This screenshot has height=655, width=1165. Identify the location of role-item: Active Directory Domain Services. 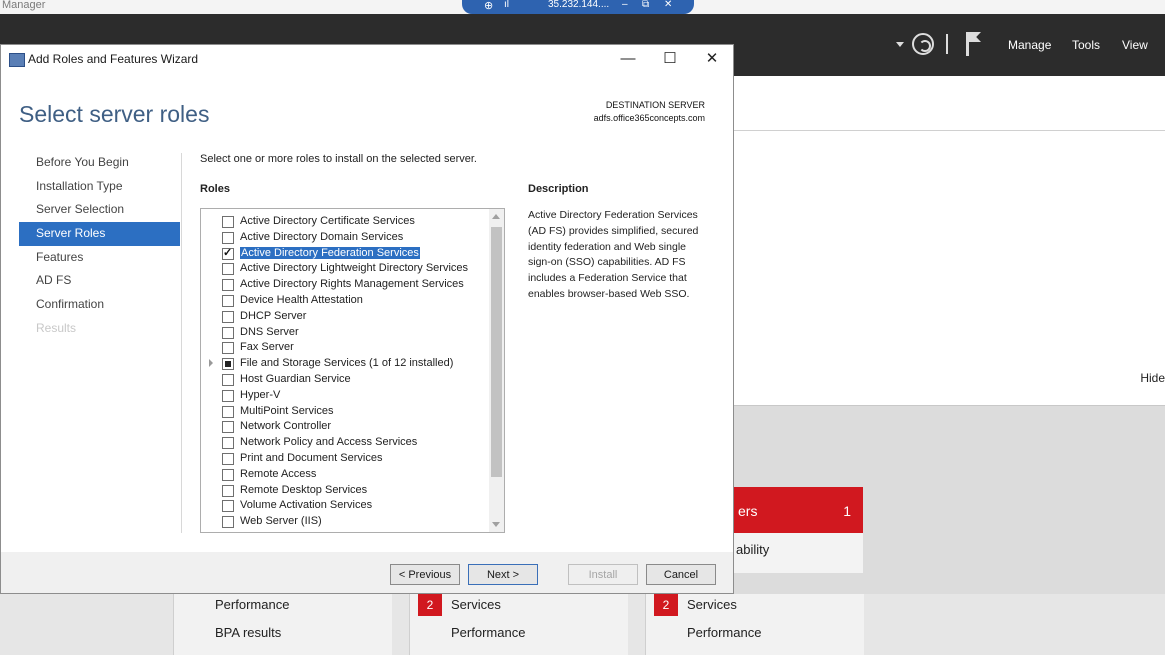
(346, 237).